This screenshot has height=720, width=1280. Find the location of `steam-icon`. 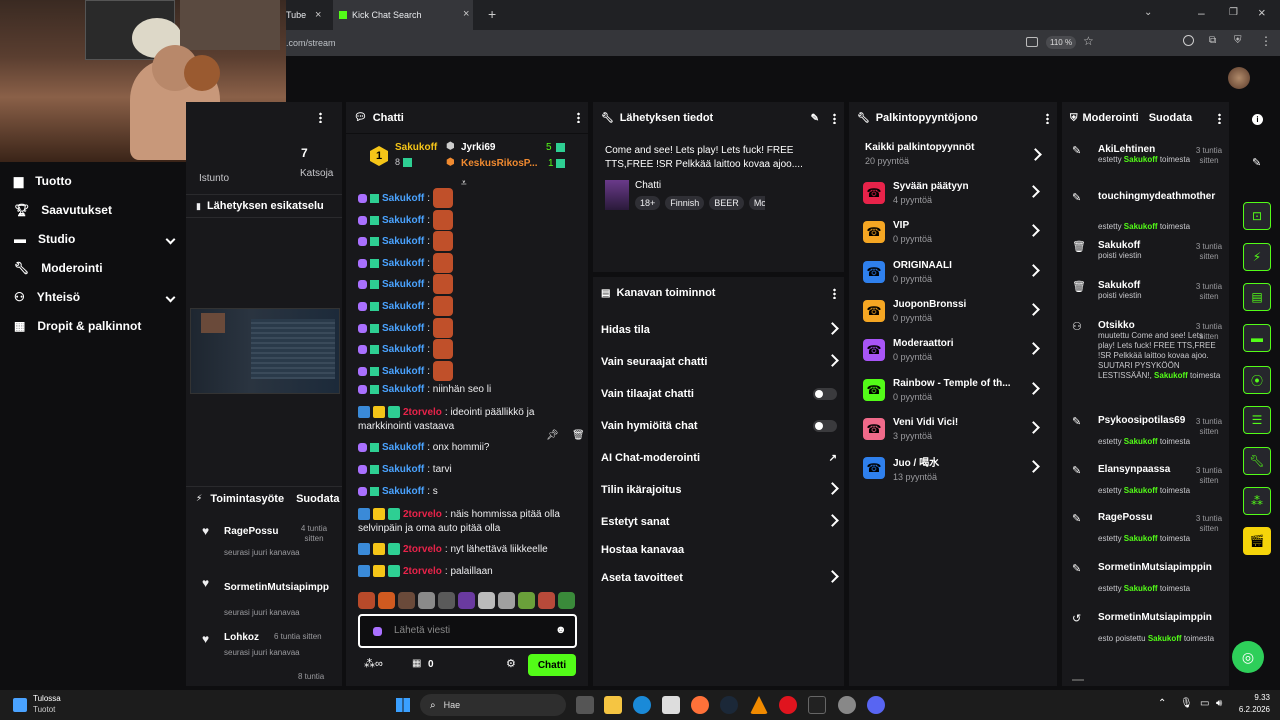

steam-icon is located at coordinates (729, 705).